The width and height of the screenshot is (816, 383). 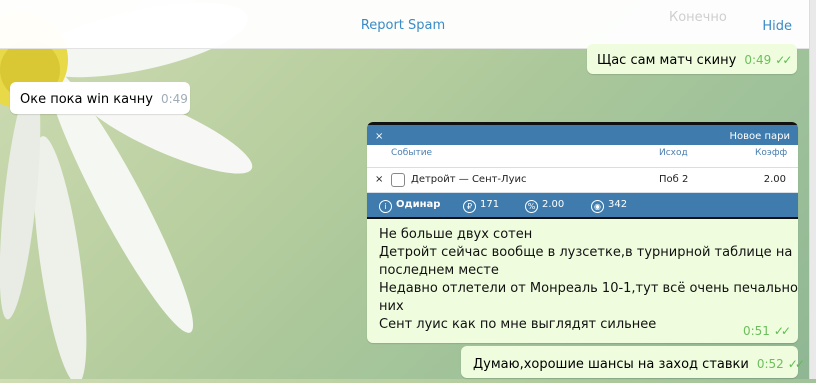 What do you see at coordinates (412, 153) in the screenshot?
I see `column-event: Событие` at bounding box center [412, 153].